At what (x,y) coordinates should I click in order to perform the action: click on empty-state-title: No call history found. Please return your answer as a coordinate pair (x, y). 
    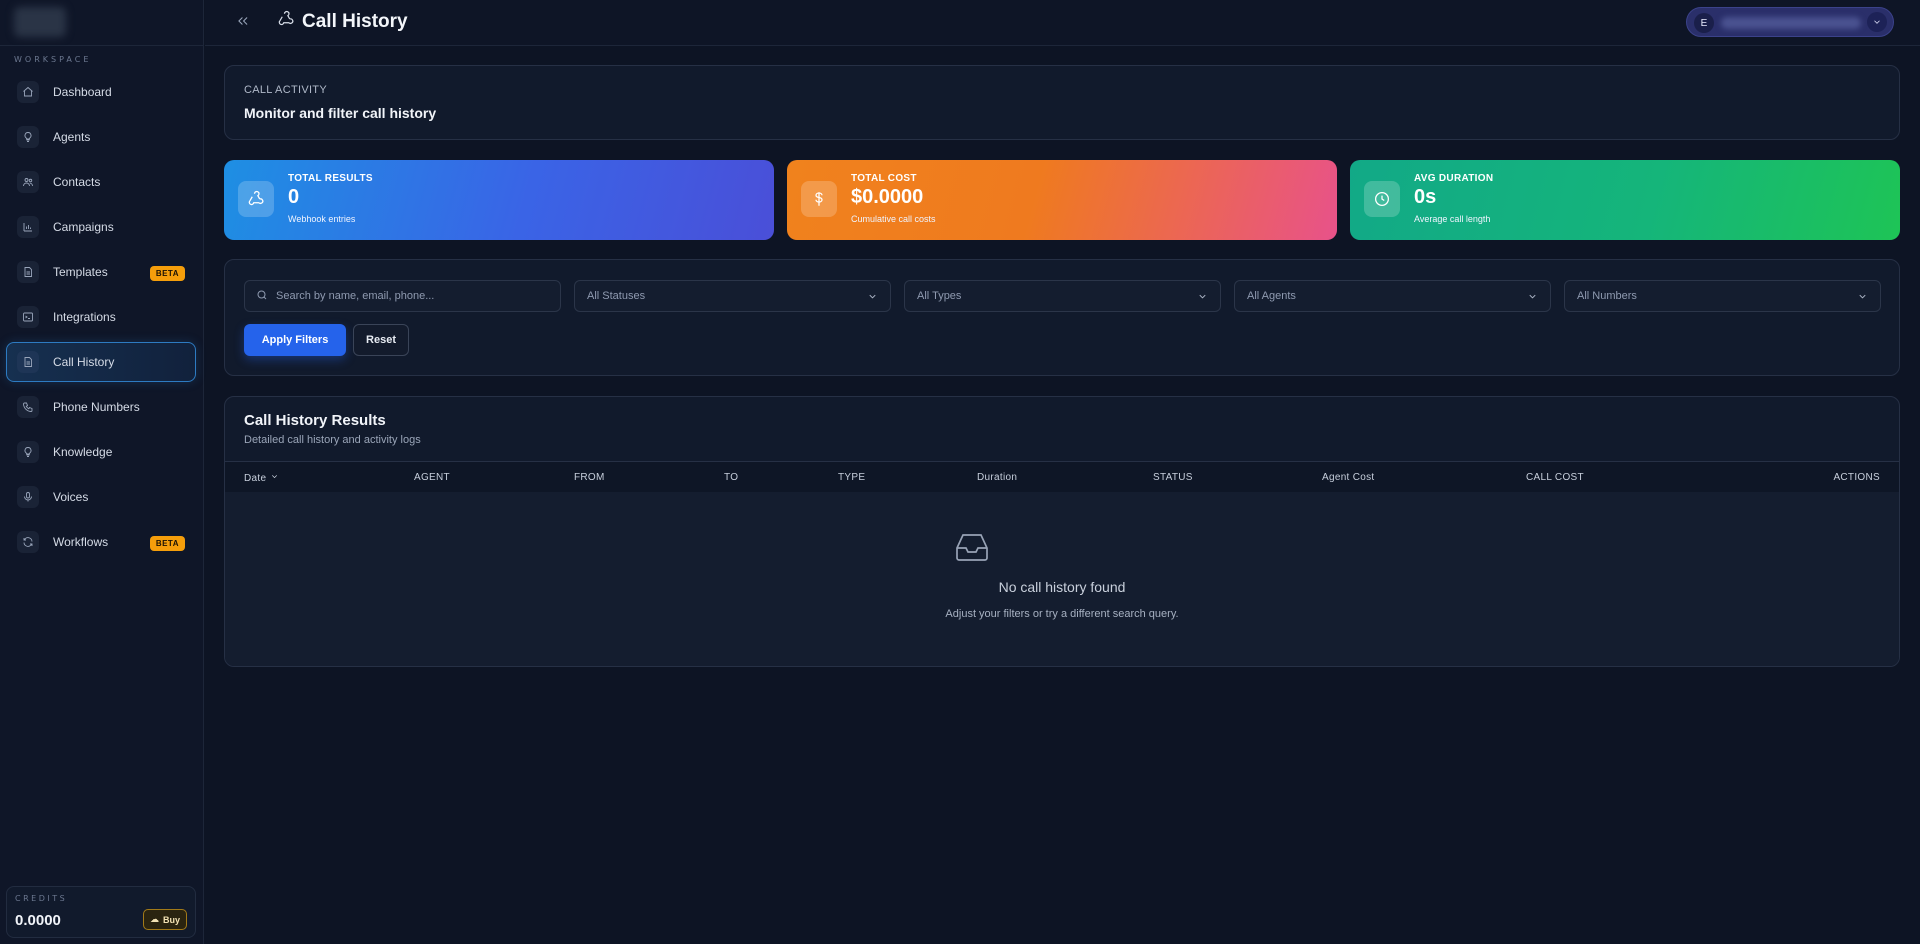
    Looking at the image, I should click on (1062, 587).